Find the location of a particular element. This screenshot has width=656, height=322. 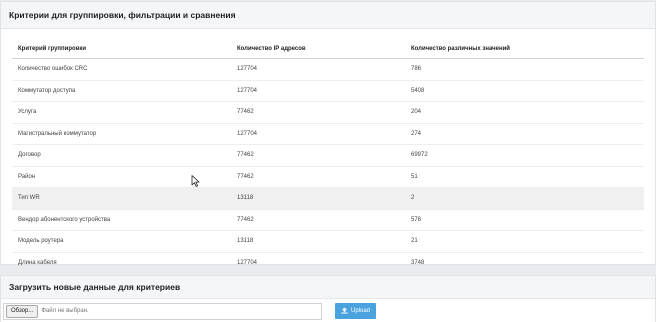

criterion-cell: Магистральный коммутатор is located at coordinates (121, 133).